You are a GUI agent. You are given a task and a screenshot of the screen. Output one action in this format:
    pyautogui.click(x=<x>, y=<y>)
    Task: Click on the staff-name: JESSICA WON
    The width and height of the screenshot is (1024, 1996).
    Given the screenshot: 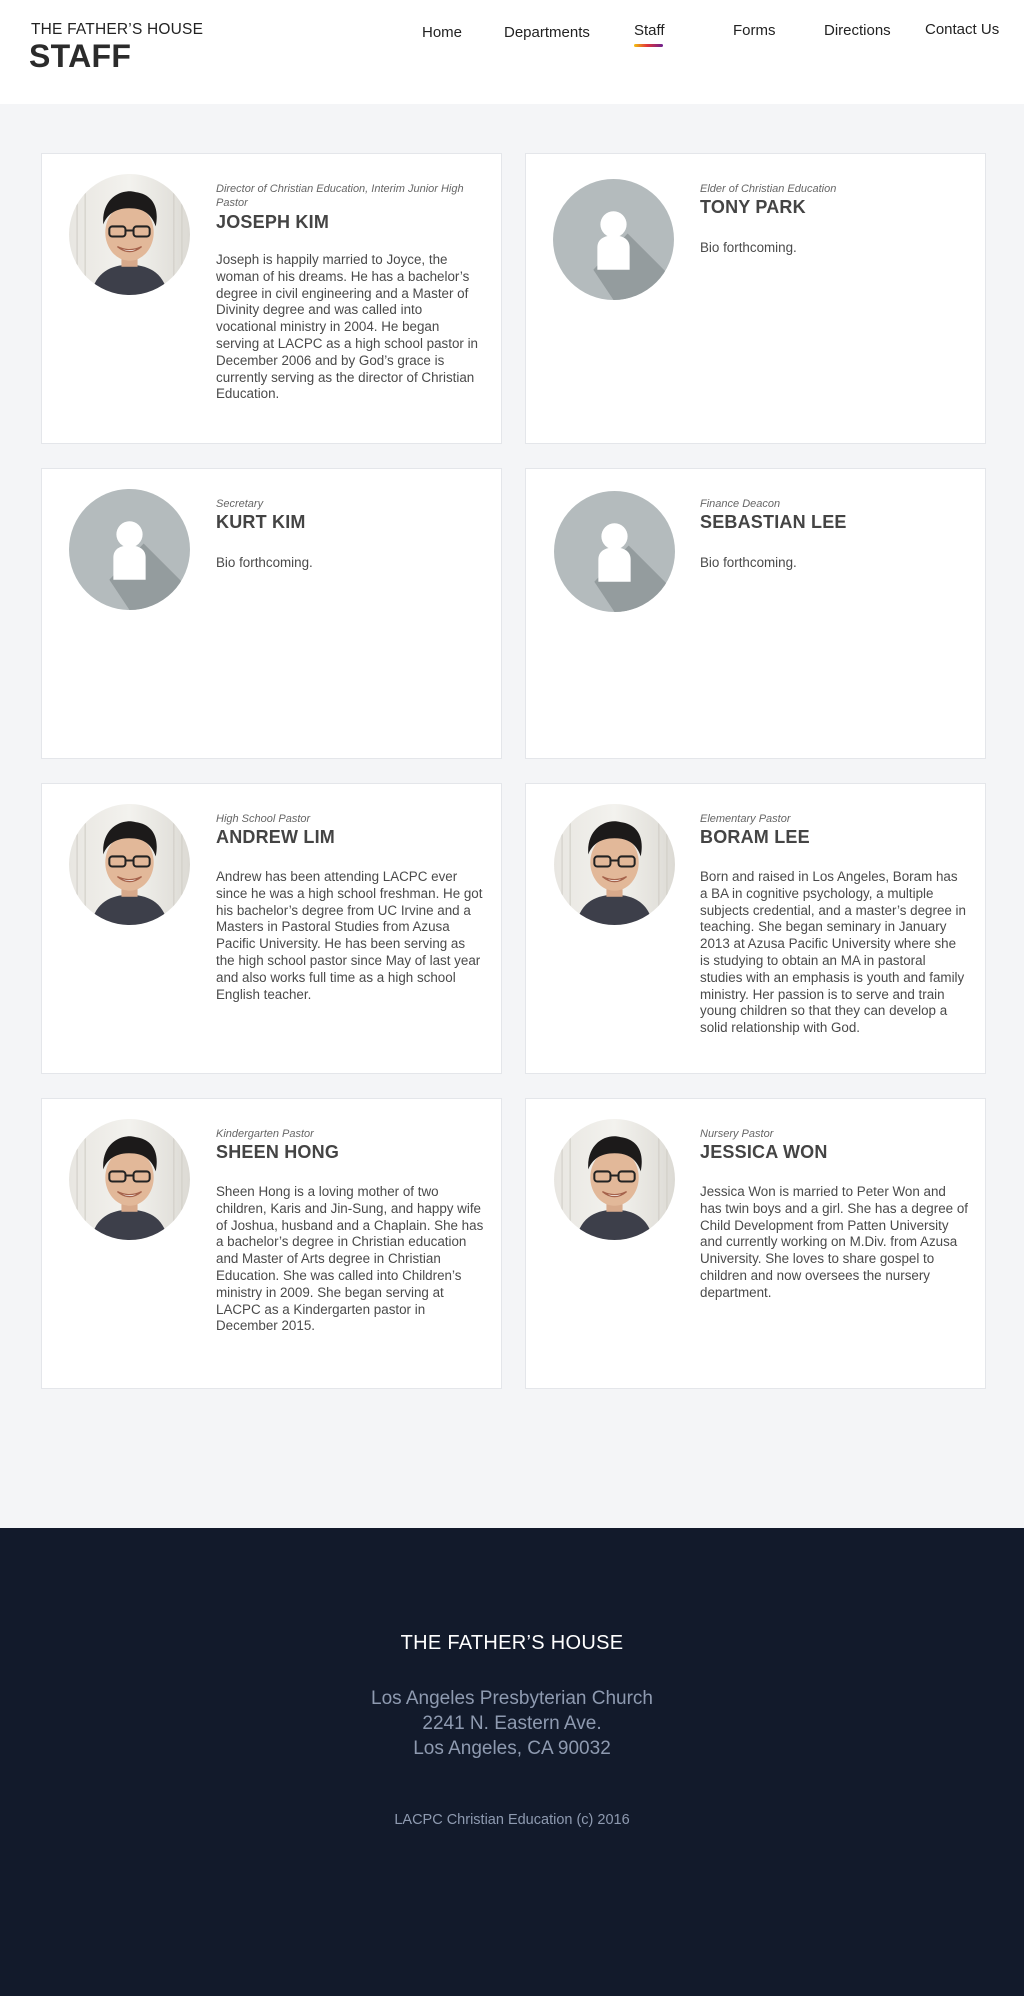 What is the action you would take?
    pyautogui.click(x=764, y=1152)
    